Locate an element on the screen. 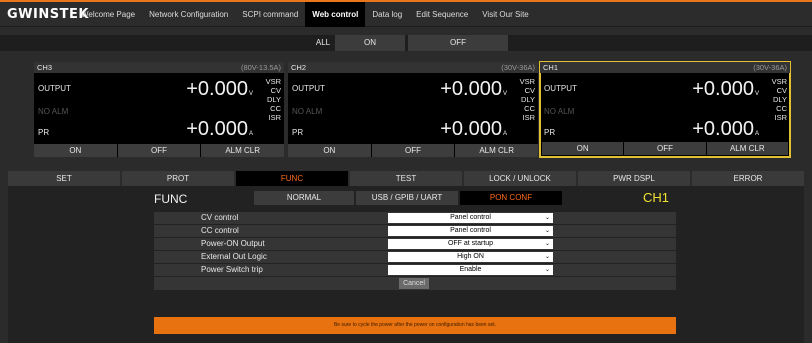 The width and height of the screenshot is (812, 343). gwinstek-logo: GWINSTEK is located at coordinates (48, 14).